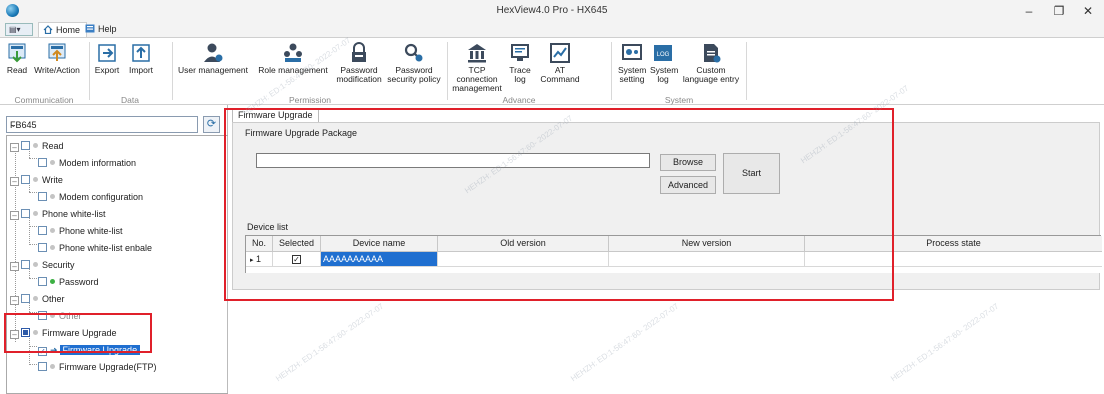  I want to click on group-system-label: System, so click(679, 100).